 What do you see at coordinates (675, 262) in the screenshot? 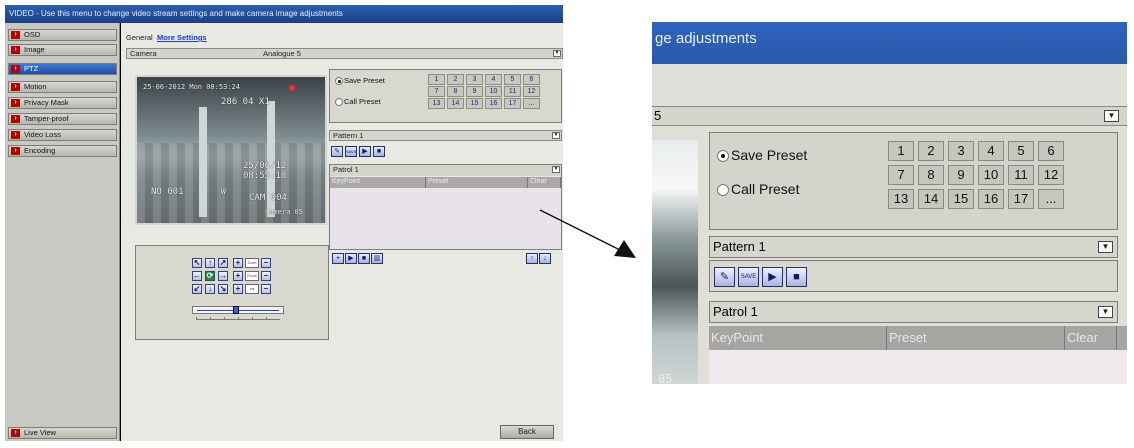
I see `zoom-video-fragment: 05` at bounding box center [675, 262].